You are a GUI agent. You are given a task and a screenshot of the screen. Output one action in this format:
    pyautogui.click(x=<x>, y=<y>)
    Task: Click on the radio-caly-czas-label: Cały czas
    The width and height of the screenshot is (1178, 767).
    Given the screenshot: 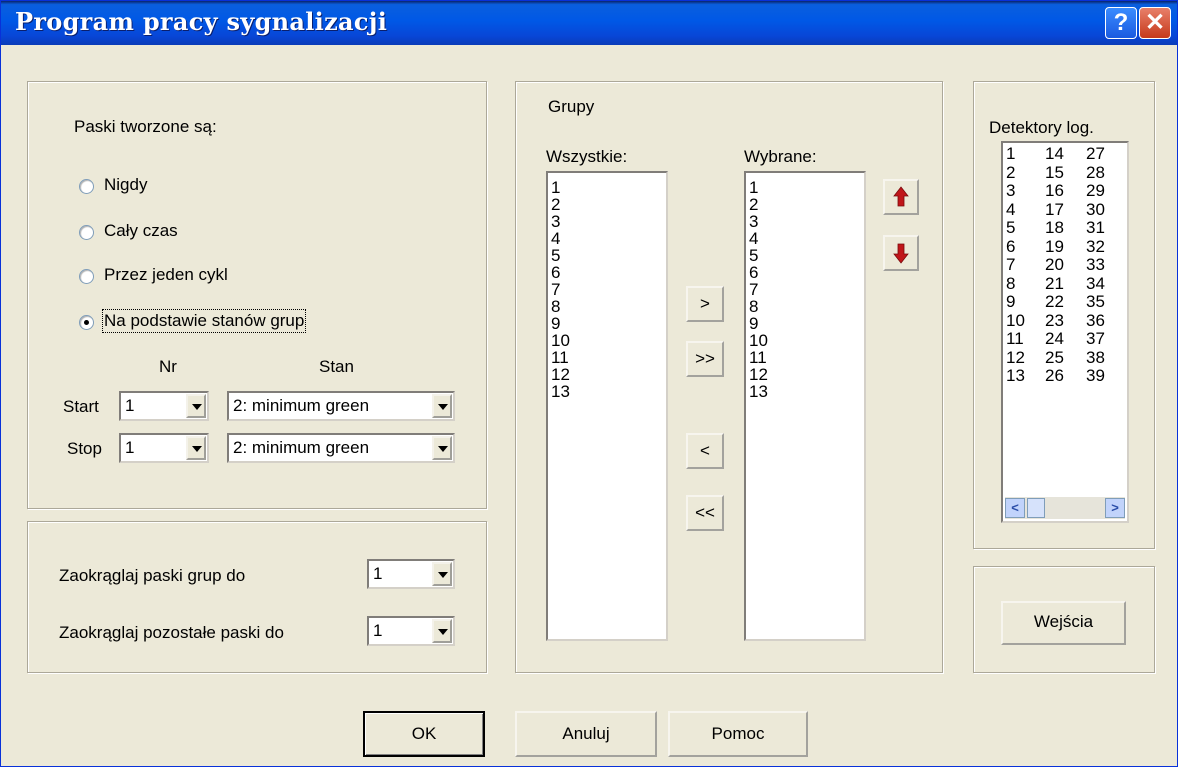 What is the action you would take?
    pyautogui.click(x=141, y=231)
    